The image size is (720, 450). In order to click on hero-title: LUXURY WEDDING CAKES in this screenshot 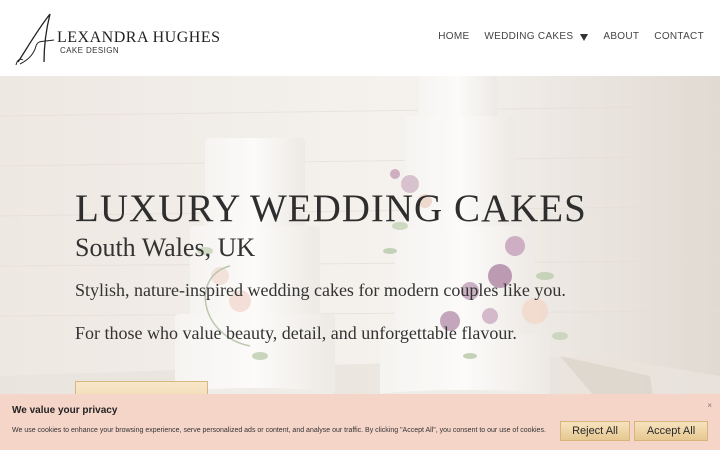, I will do `click(331, 208)`.